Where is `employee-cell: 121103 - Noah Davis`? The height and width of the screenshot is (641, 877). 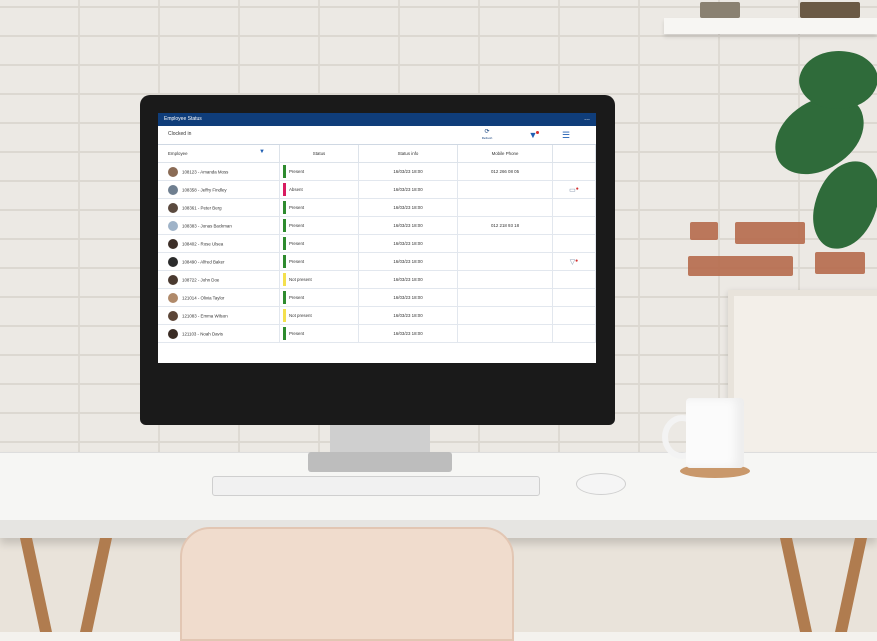 employee-cell: 121103 - Noah Davis is located at coordinates (219, 333).